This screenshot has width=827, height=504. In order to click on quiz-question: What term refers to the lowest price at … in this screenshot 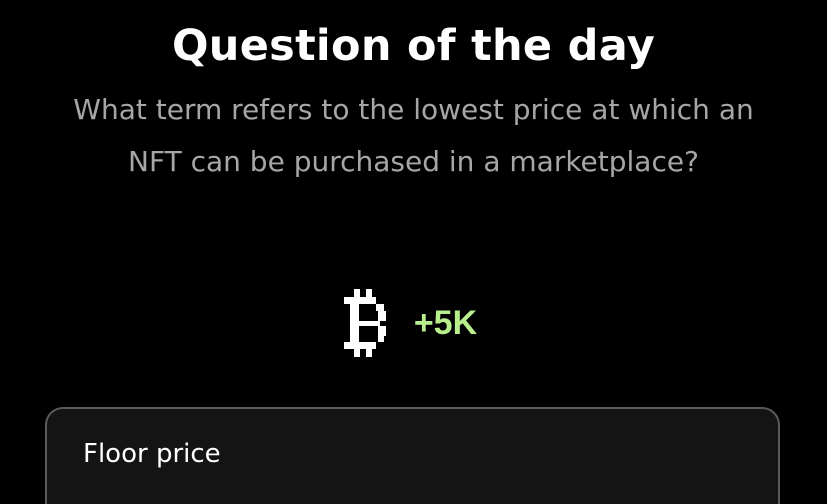, I will do `click(413, 135)`.